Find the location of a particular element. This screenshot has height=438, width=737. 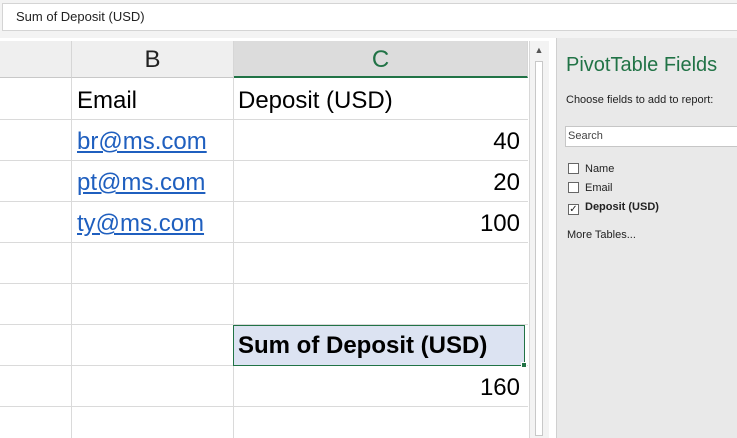

pane-title: PivotTable Fields is located at coordinates (642, 65).